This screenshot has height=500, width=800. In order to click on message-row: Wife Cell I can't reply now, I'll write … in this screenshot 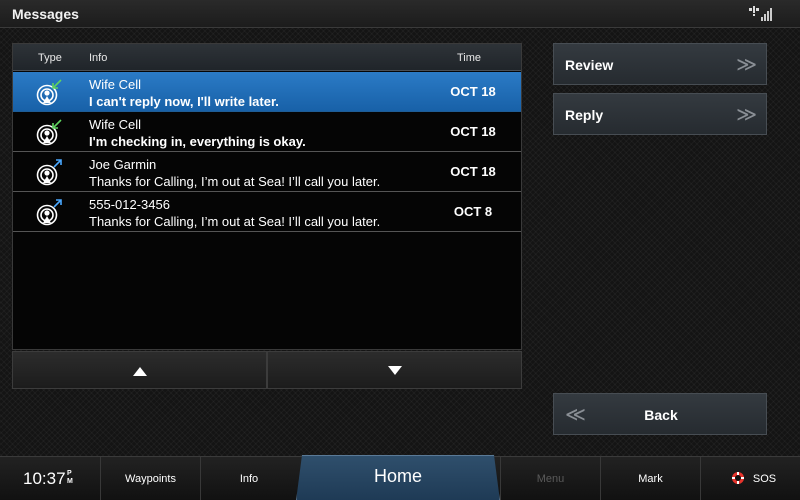, I will do `click(267, 92)`.